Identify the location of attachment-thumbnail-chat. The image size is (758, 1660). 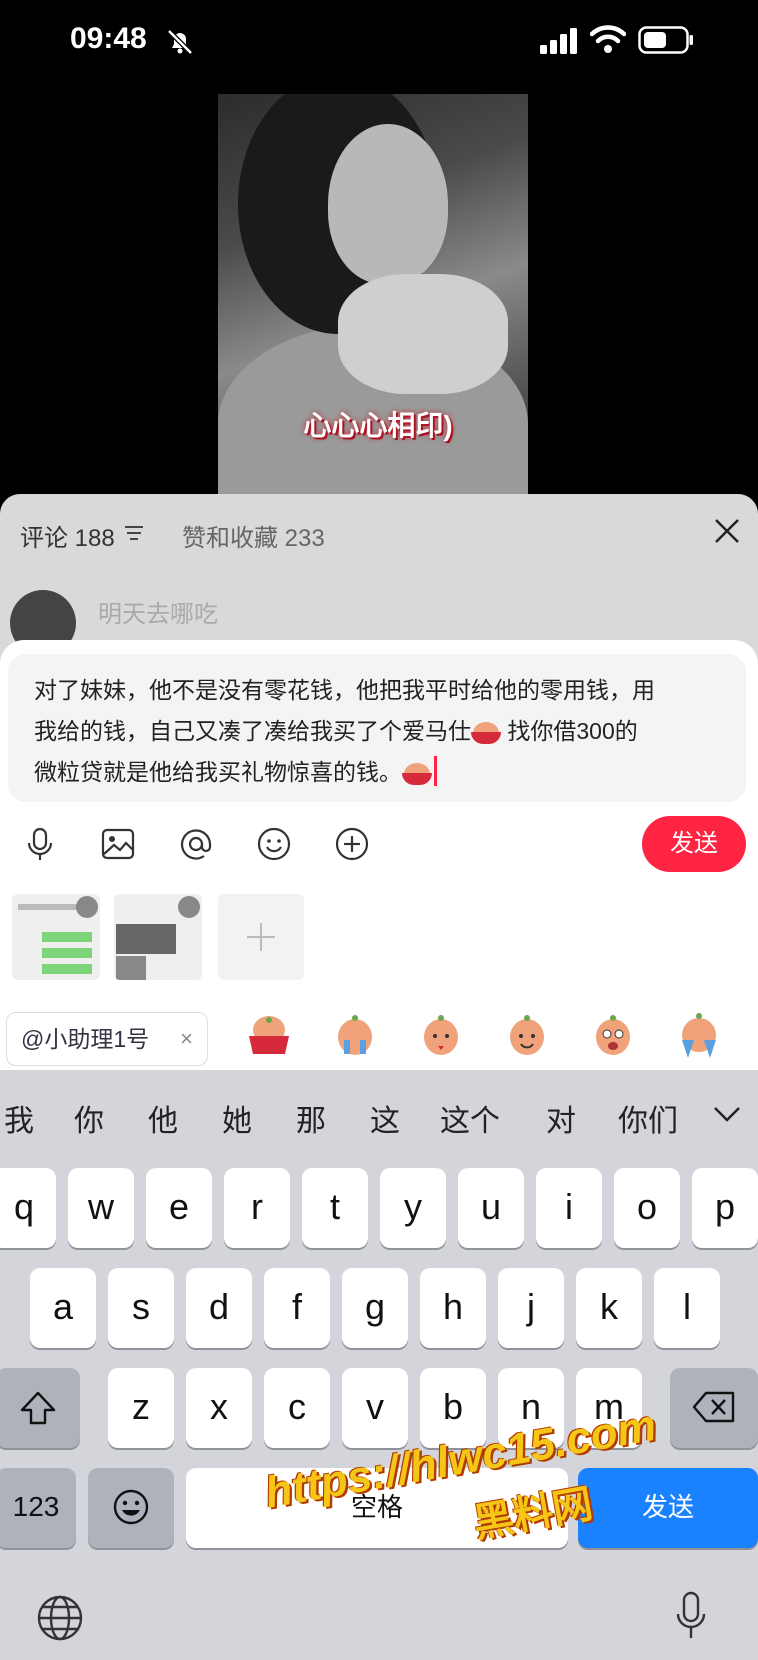
(56, 937).